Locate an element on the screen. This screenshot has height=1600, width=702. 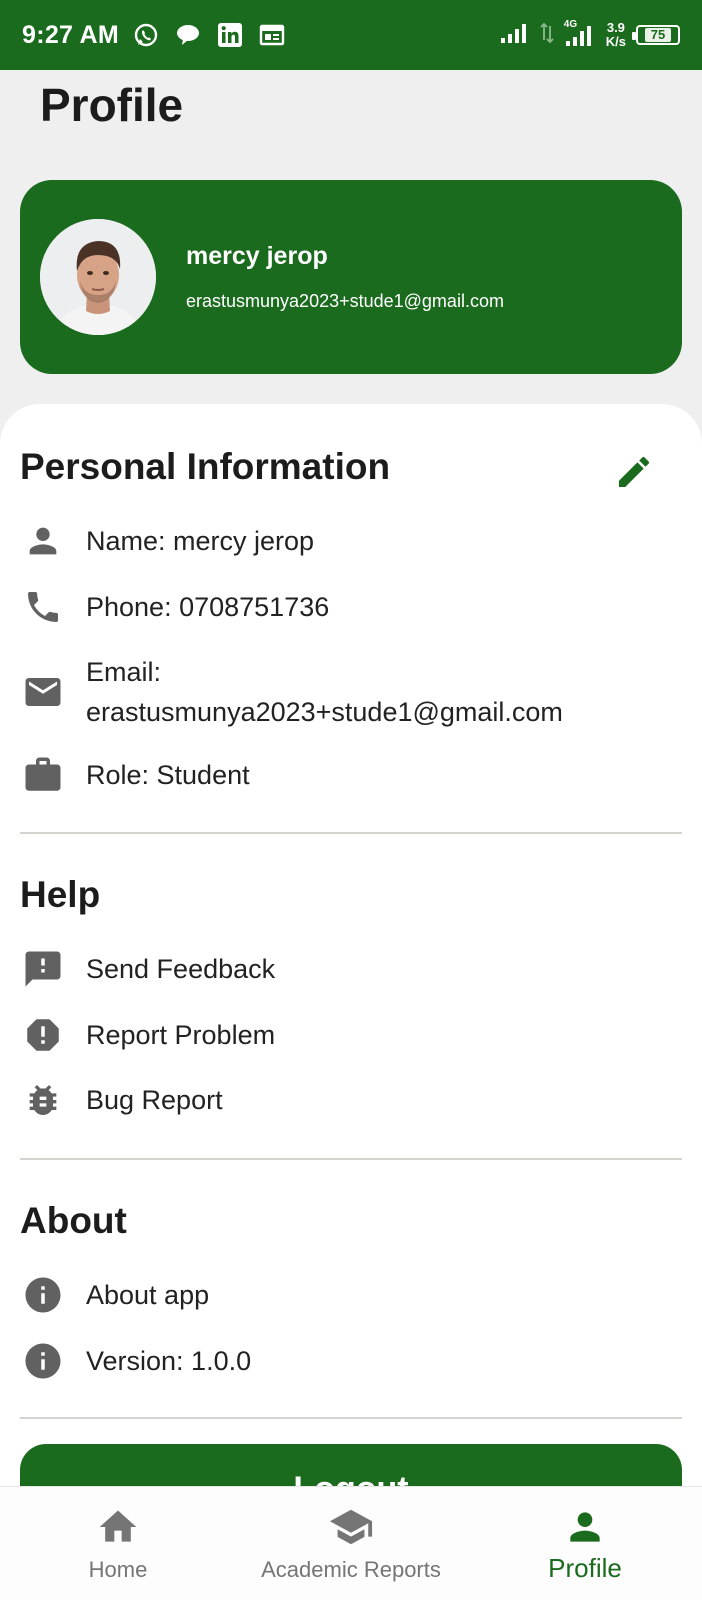
profile-email: erastusmunya2023+stude1@gmail.com is located at coordinates (345, 301).